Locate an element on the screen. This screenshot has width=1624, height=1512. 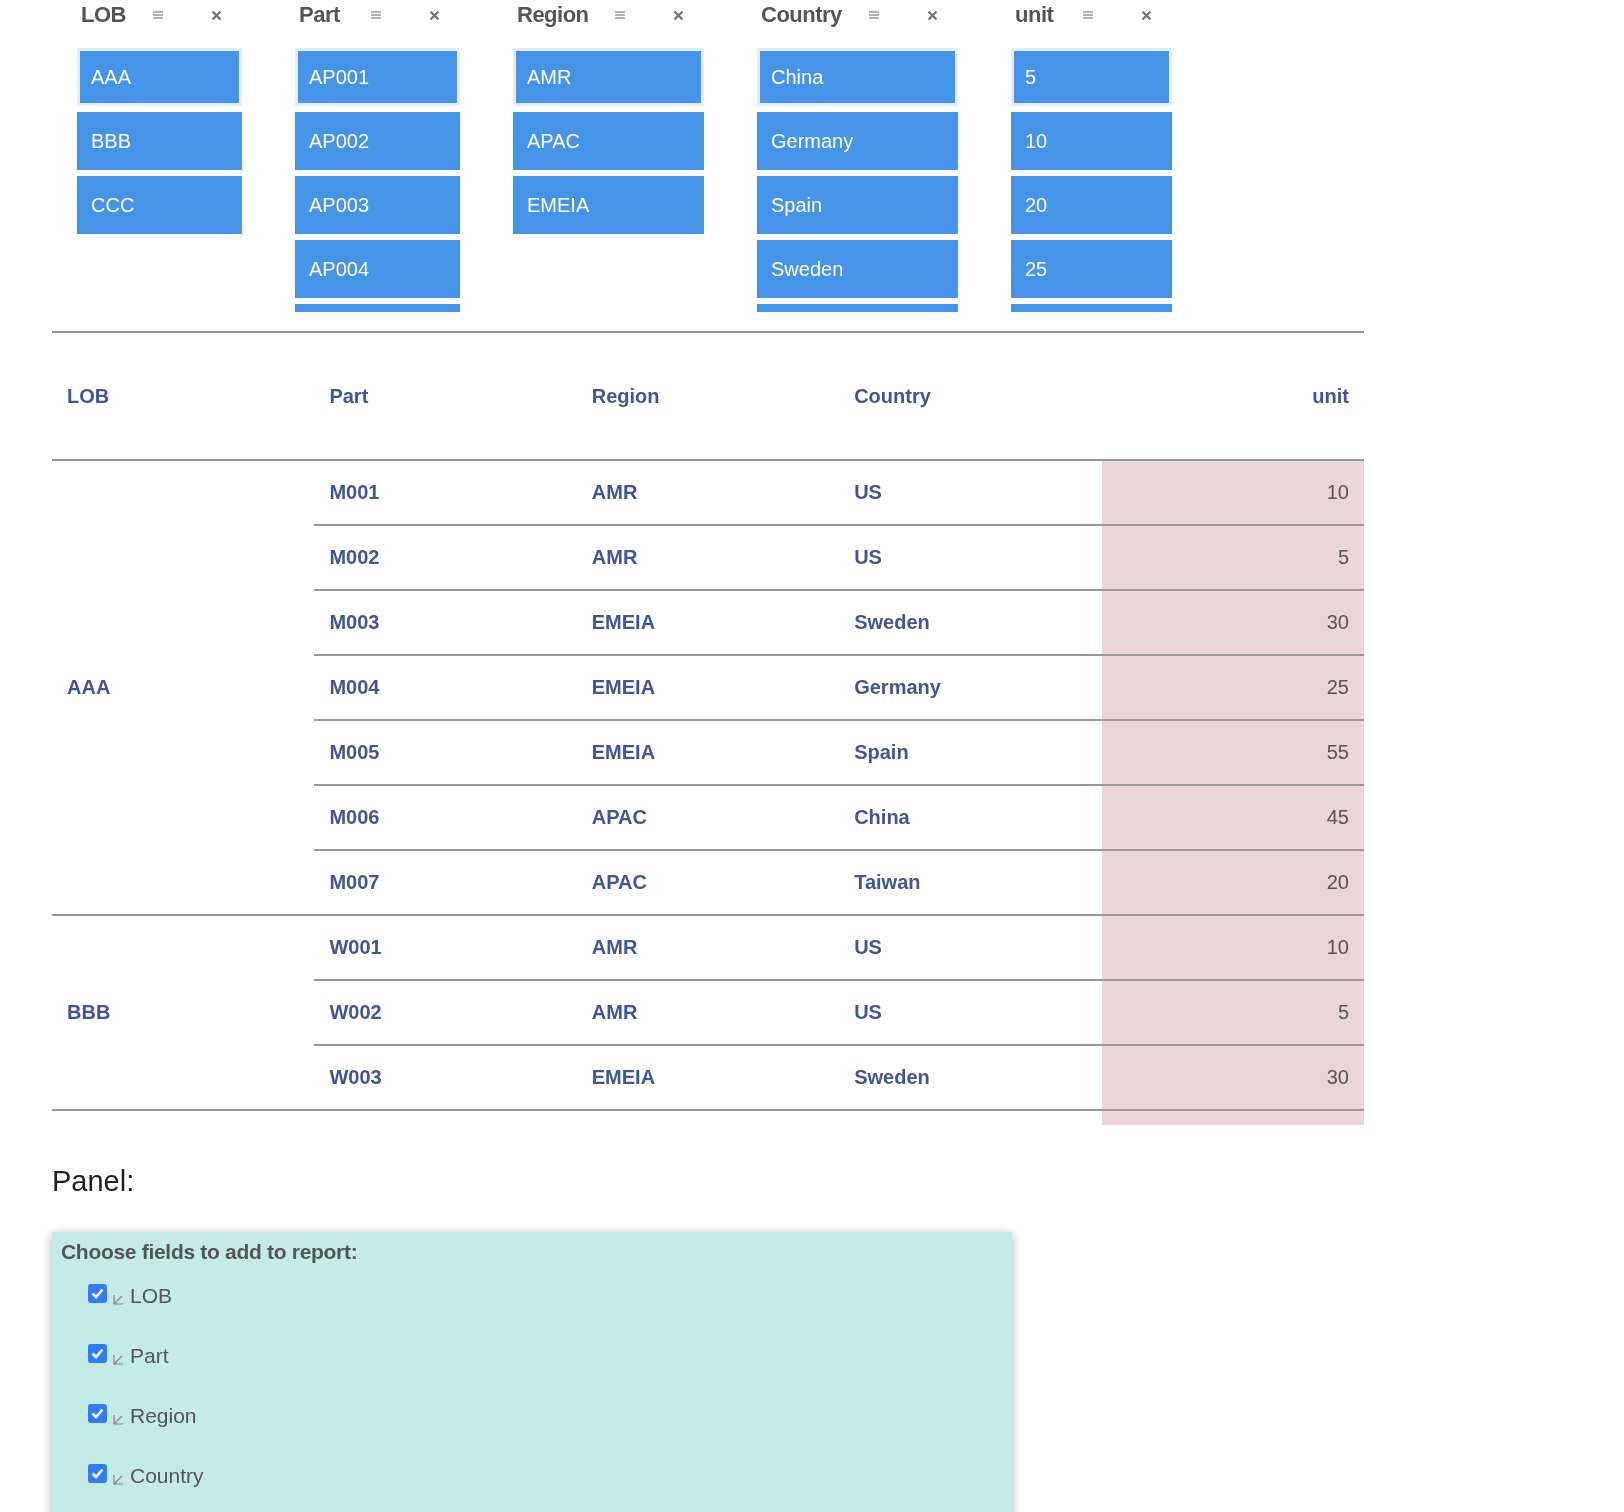
table-cell: W001 is located at coordinates (445, 947).